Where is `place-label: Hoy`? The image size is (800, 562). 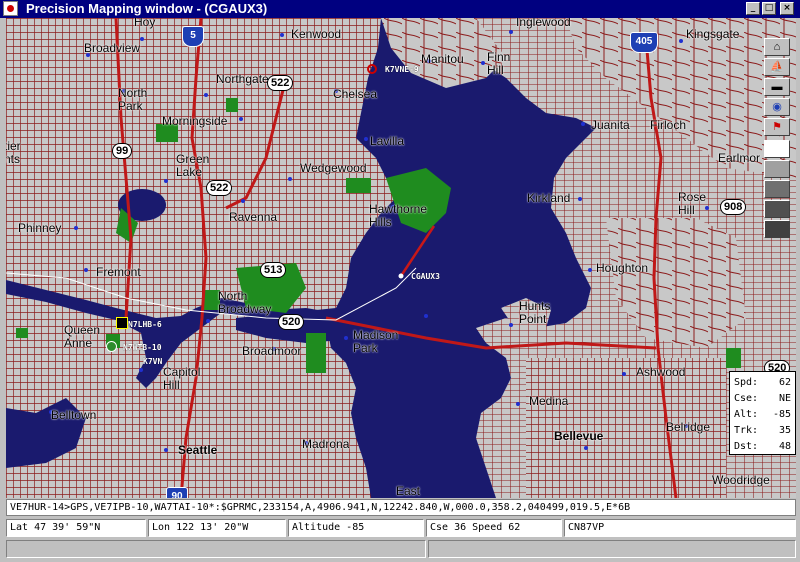 place-label: Hoy is located at coordinates (145, 23).